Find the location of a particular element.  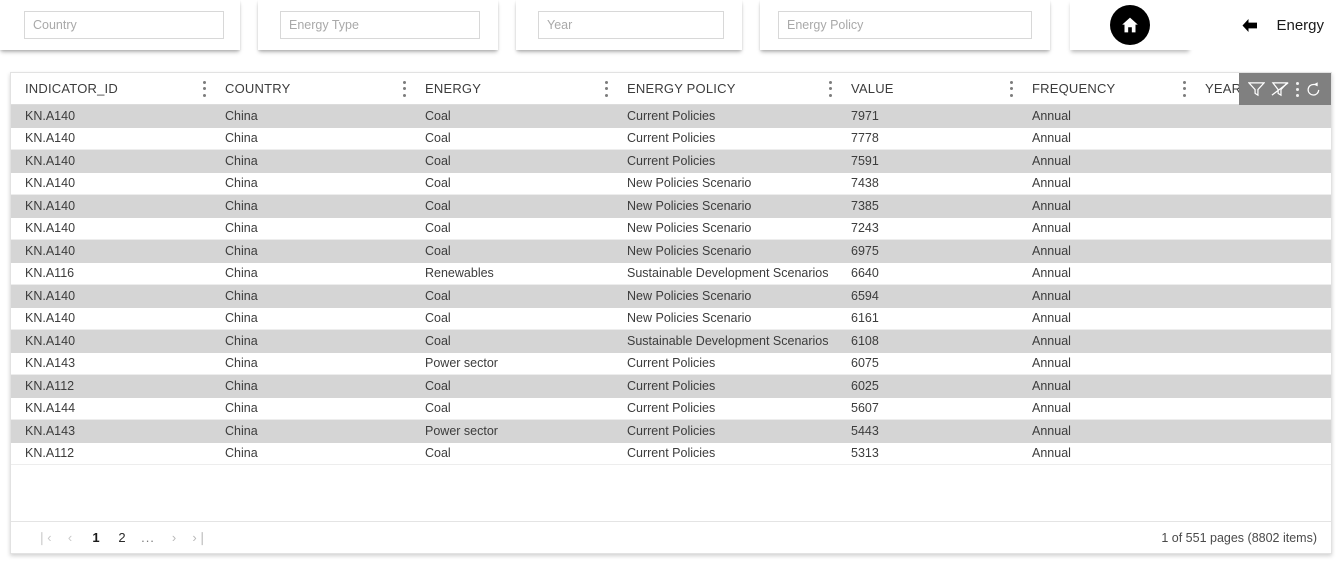

grid-toolbar is located at coordinates (1285, 89).